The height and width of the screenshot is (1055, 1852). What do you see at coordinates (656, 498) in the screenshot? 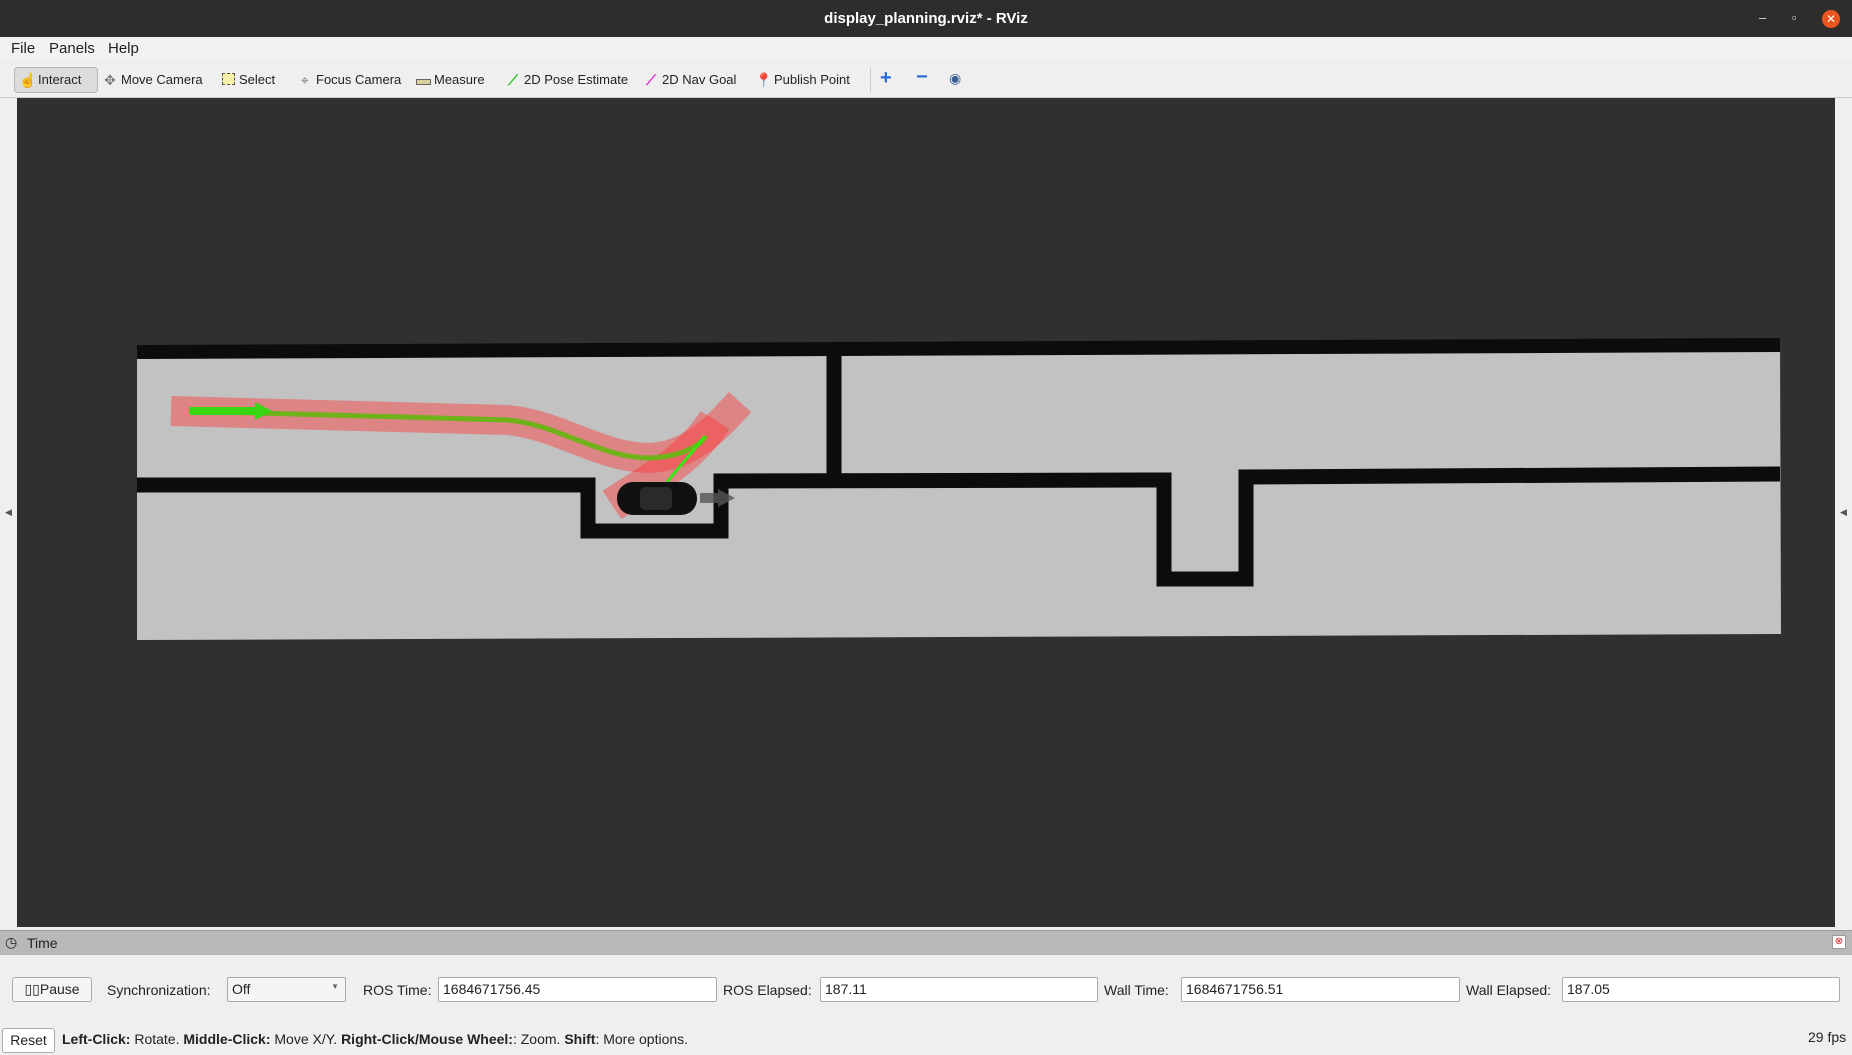
I see `vehicle-windows` at bounding box center [656, 498].